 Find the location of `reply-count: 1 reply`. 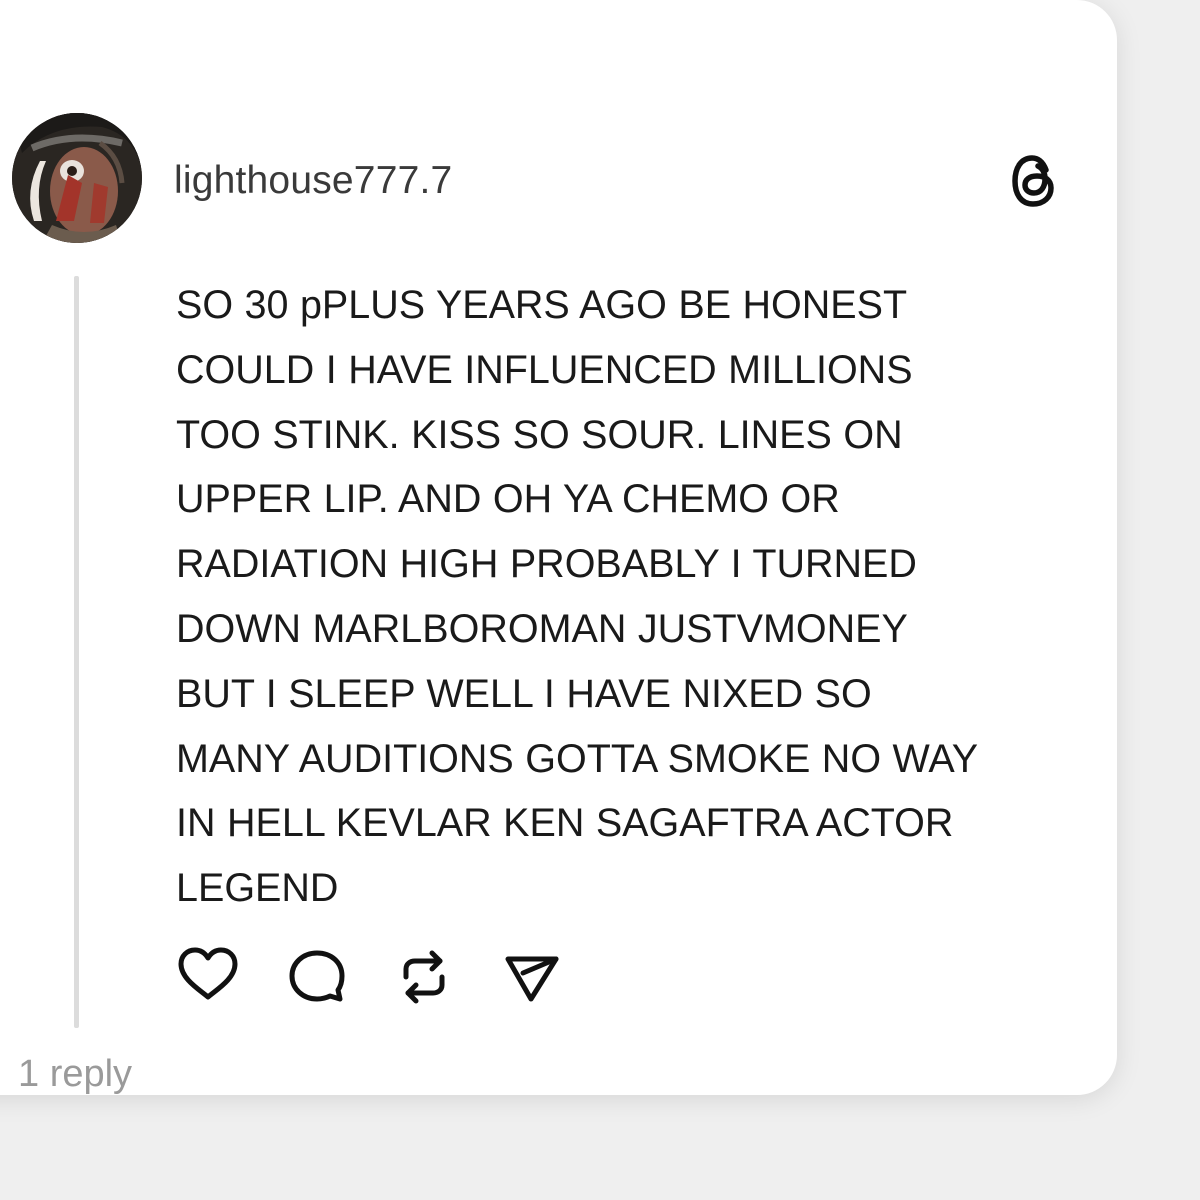

reply-count: 1 reply is located at coordinates (75, 1074).